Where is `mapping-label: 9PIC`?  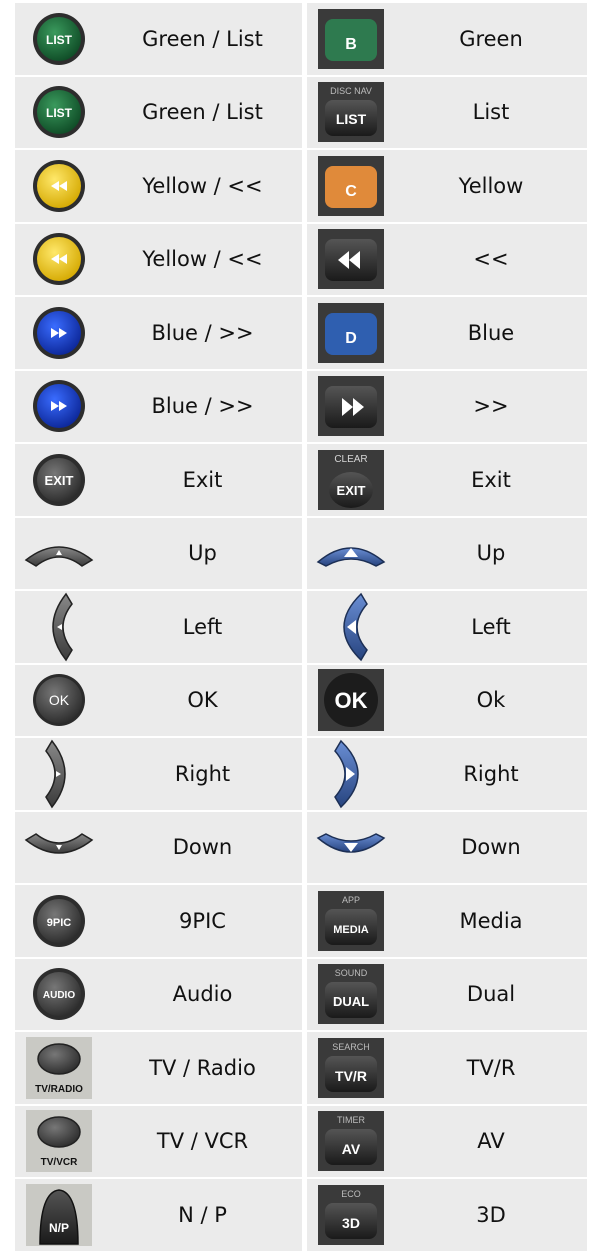 mapping-label: 9PIC is located at coordinates (202, 920).